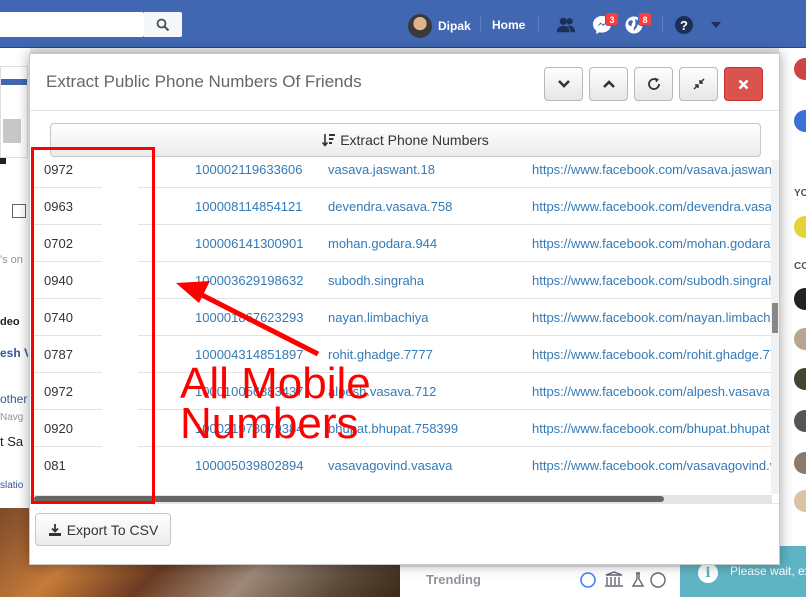 Image resolution: width=806 pixels, height=597 pixels. I want to click on extract-button-label: Extract Phone Numbers, so click(414, 140).